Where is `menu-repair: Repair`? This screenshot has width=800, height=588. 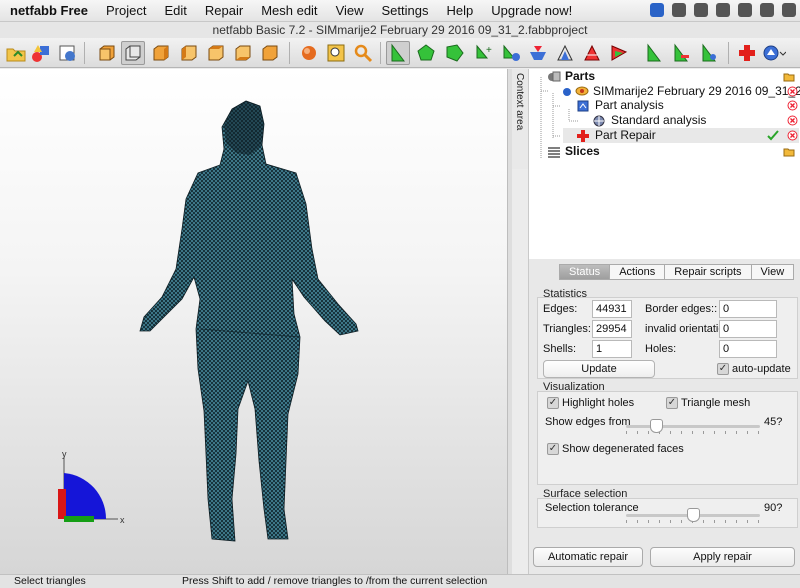
menu-repair: Repair is located at coordinates (224, 10).